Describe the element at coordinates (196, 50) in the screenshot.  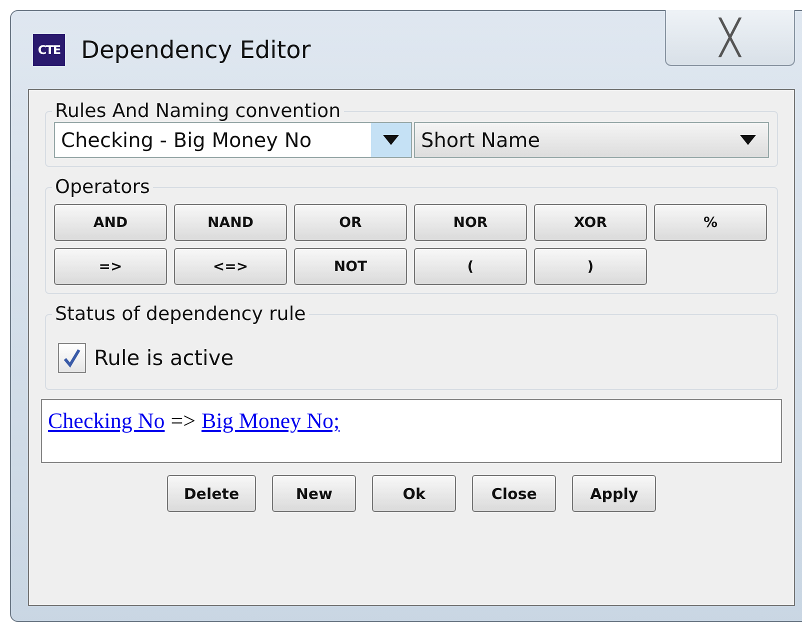
I see `window-title: Dependency Editor` at that location.